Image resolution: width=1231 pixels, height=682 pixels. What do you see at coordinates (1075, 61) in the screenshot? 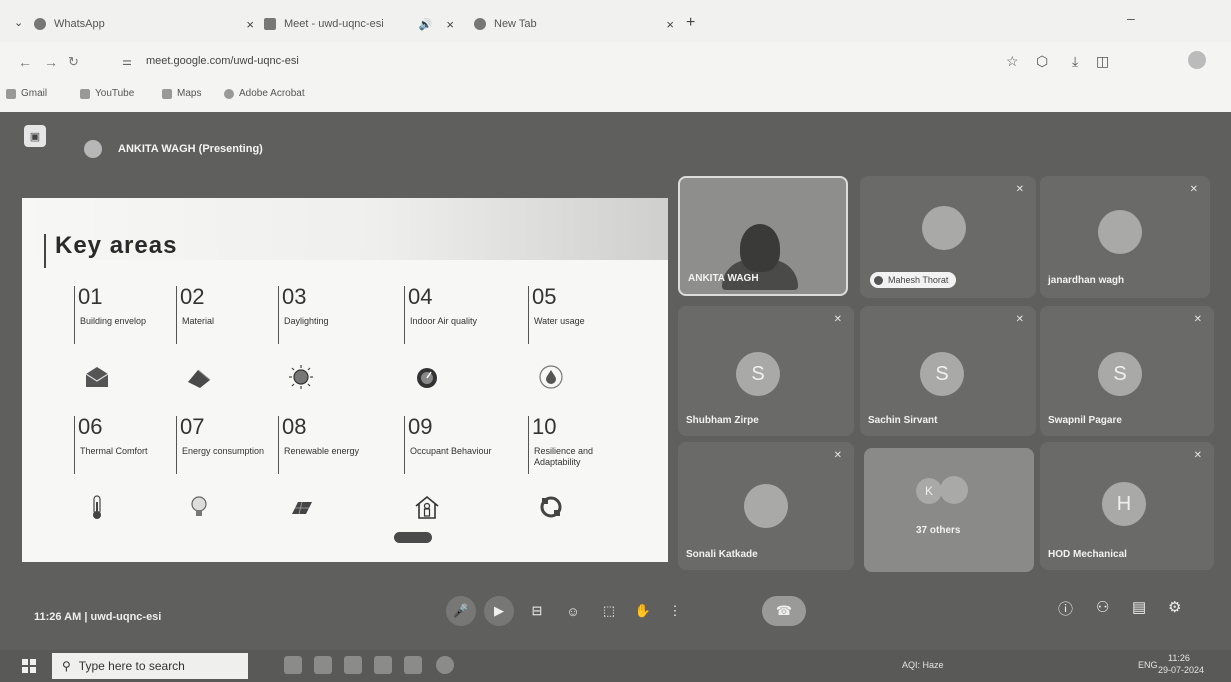
I see `download-icon: ⤓` at bounding box center [1075, 61].